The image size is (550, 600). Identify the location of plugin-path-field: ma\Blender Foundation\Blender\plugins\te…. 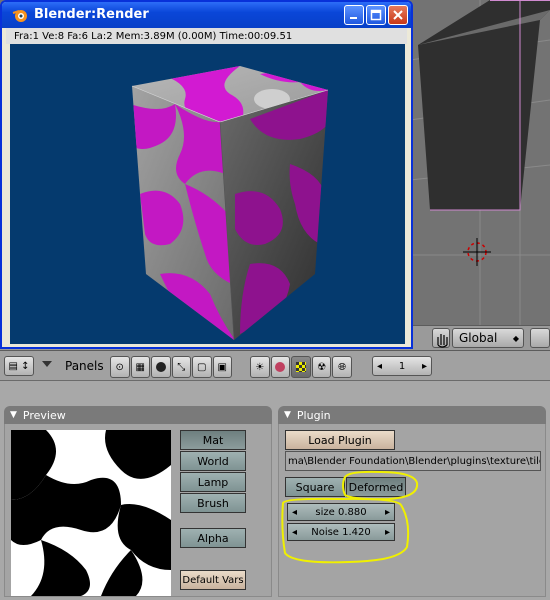
(413, 461).